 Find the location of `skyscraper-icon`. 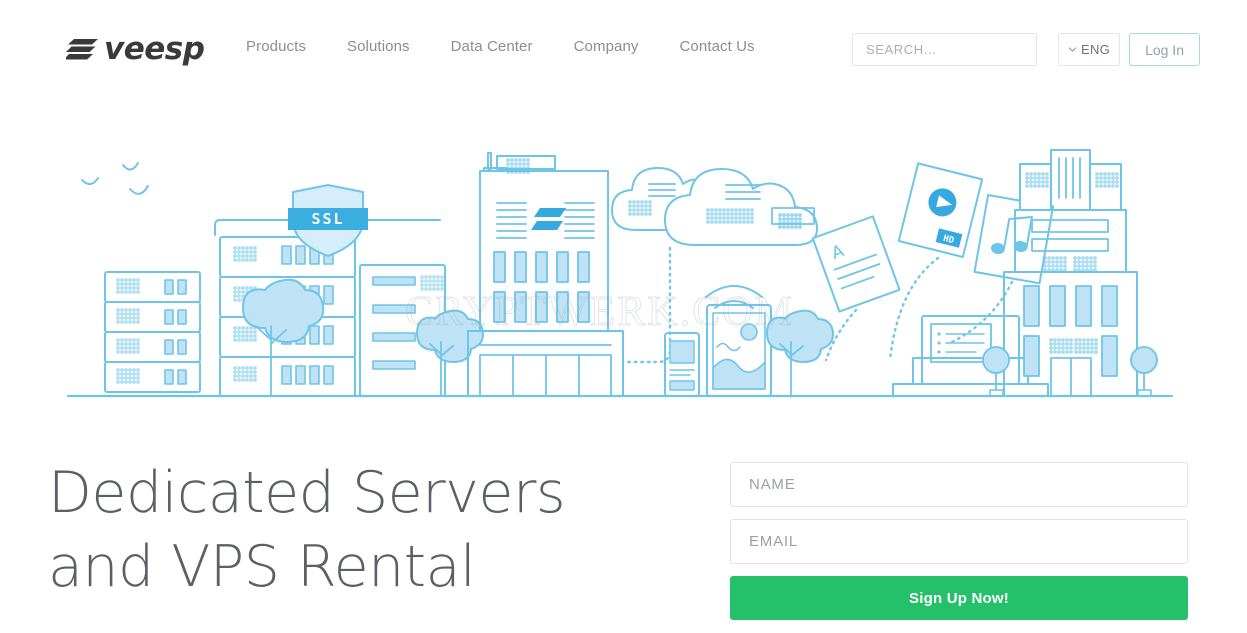

skyscraper-icon is located at coordinates (1070, 273).